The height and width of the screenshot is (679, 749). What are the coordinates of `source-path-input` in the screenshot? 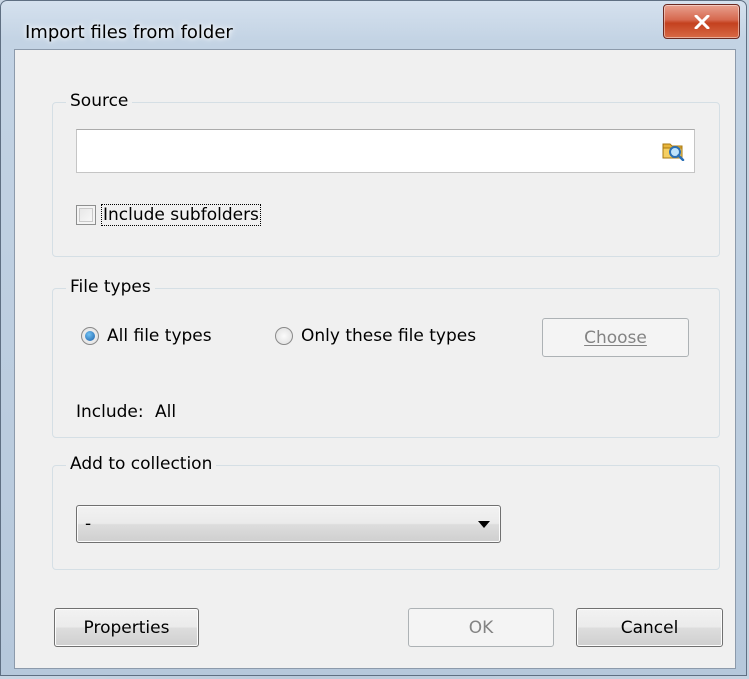 It's located at (385, 151).